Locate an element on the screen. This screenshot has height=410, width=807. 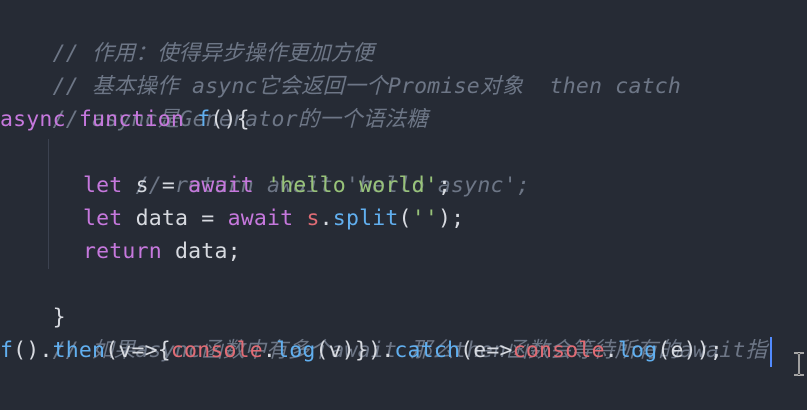
punctuation: ( is located at coordinates (405, 218).